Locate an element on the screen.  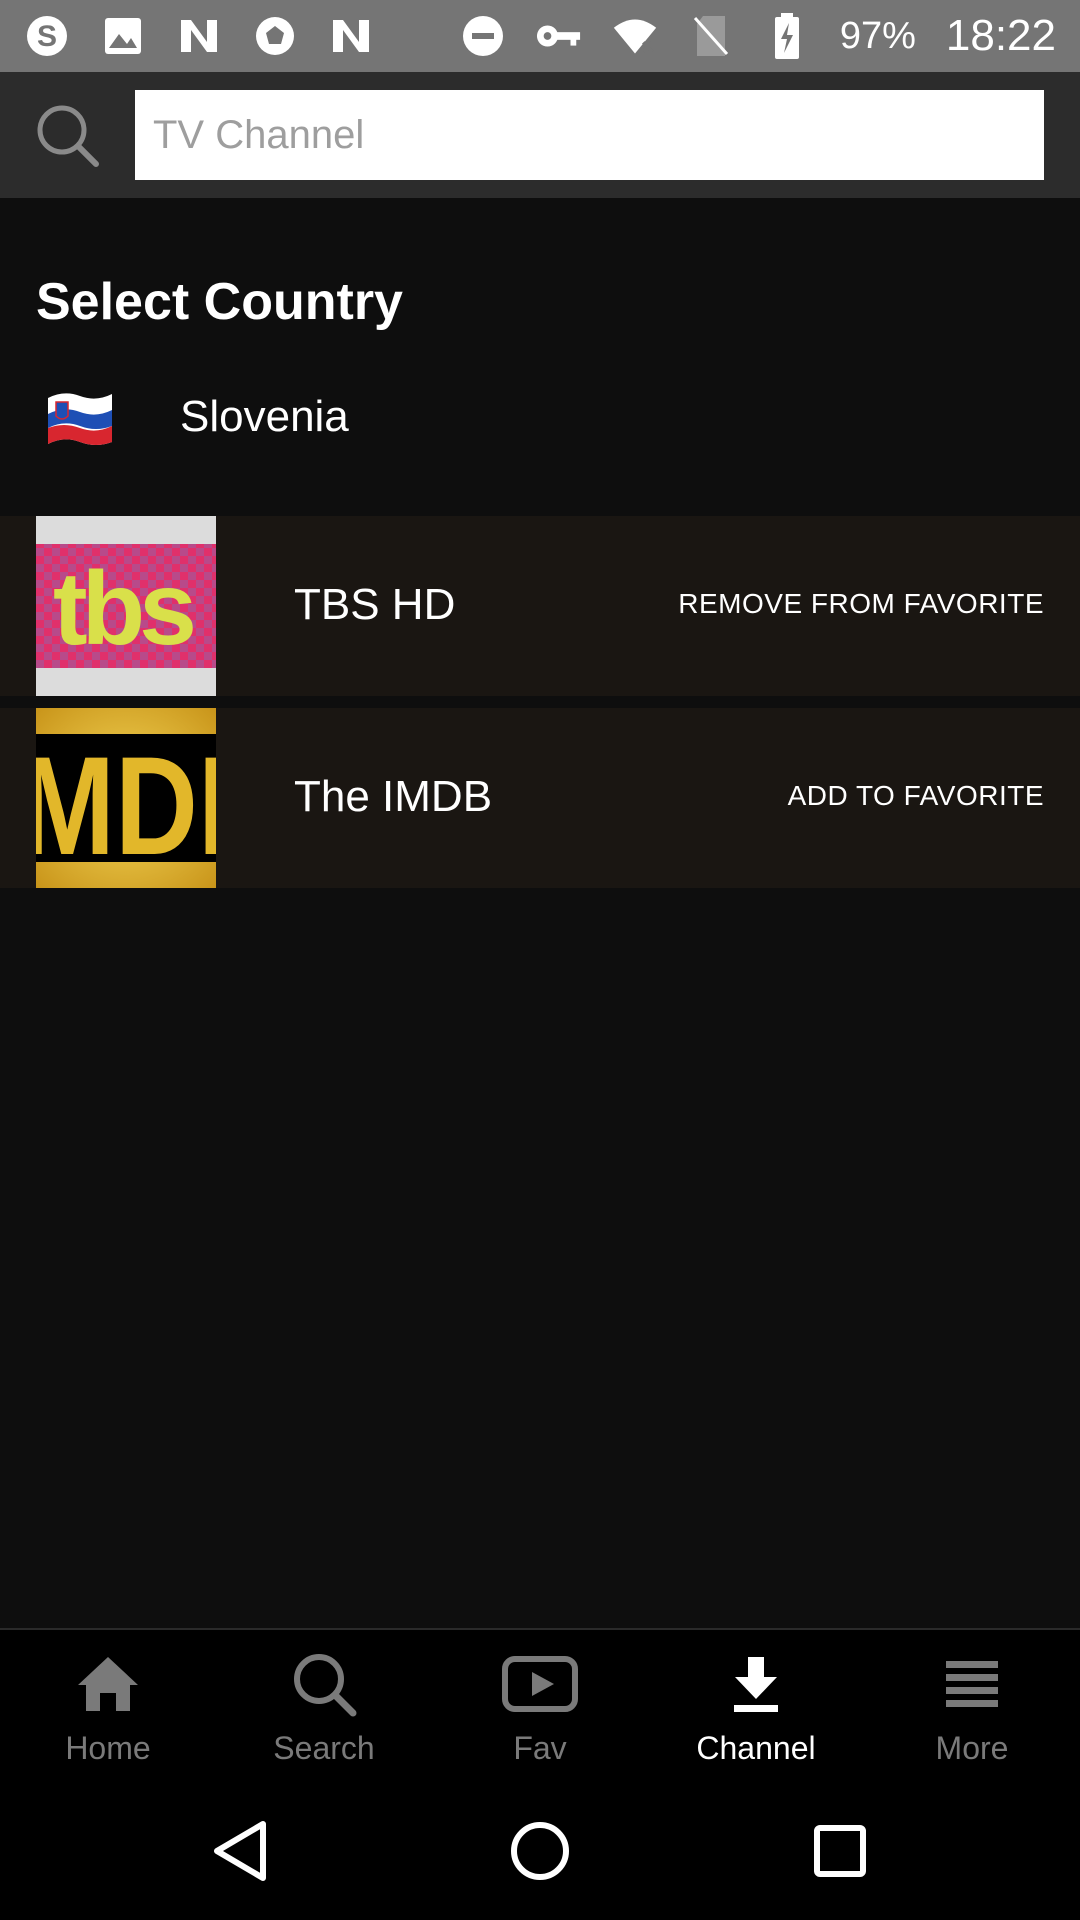
home-button-icon is located at coordinates (540, 1851).